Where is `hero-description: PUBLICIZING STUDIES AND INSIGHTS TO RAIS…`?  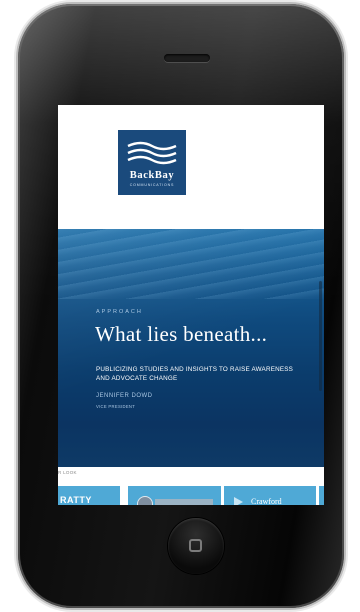
hero-description: PUBLICIZING STUDIES AND INSIGHTS TO RAIS… is located at coordinates (195, 374).